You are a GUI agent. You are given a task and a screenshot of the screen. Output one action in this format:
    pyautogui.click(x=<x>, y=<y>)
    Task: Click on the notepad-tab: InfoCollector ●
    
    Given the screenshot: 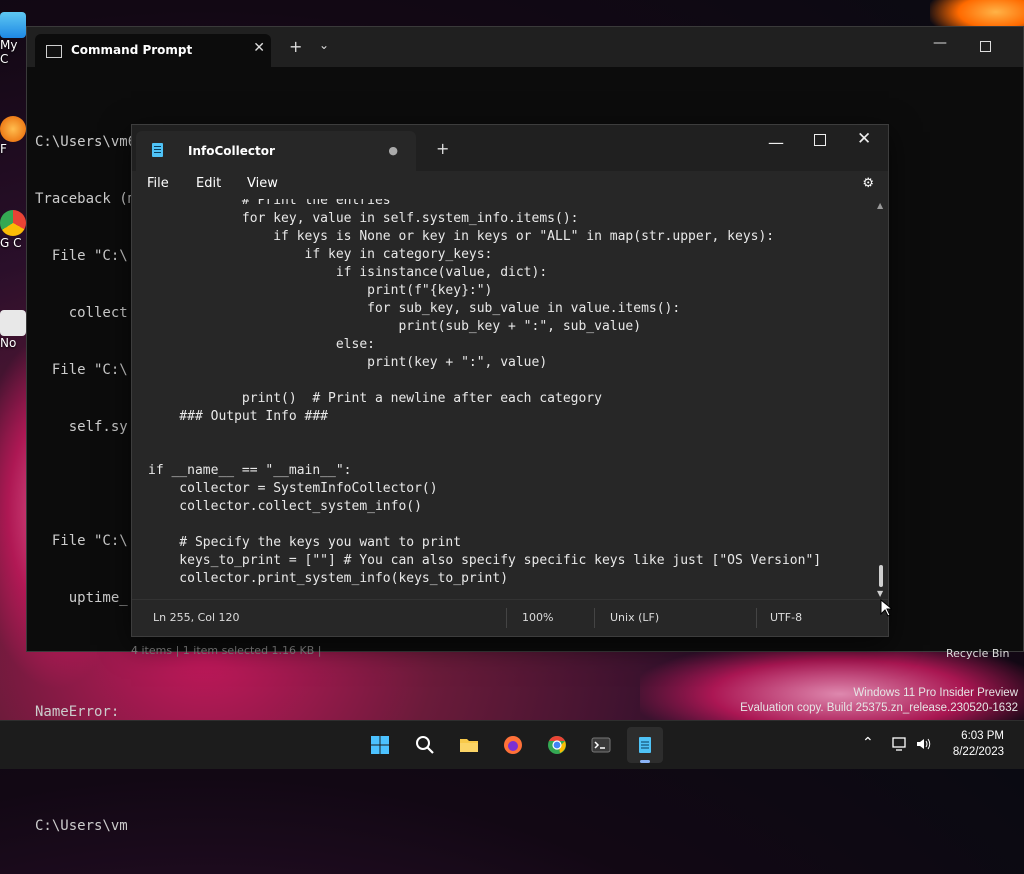 What is the action you would take?
    pyautogui.click(x=276, y=151)
    